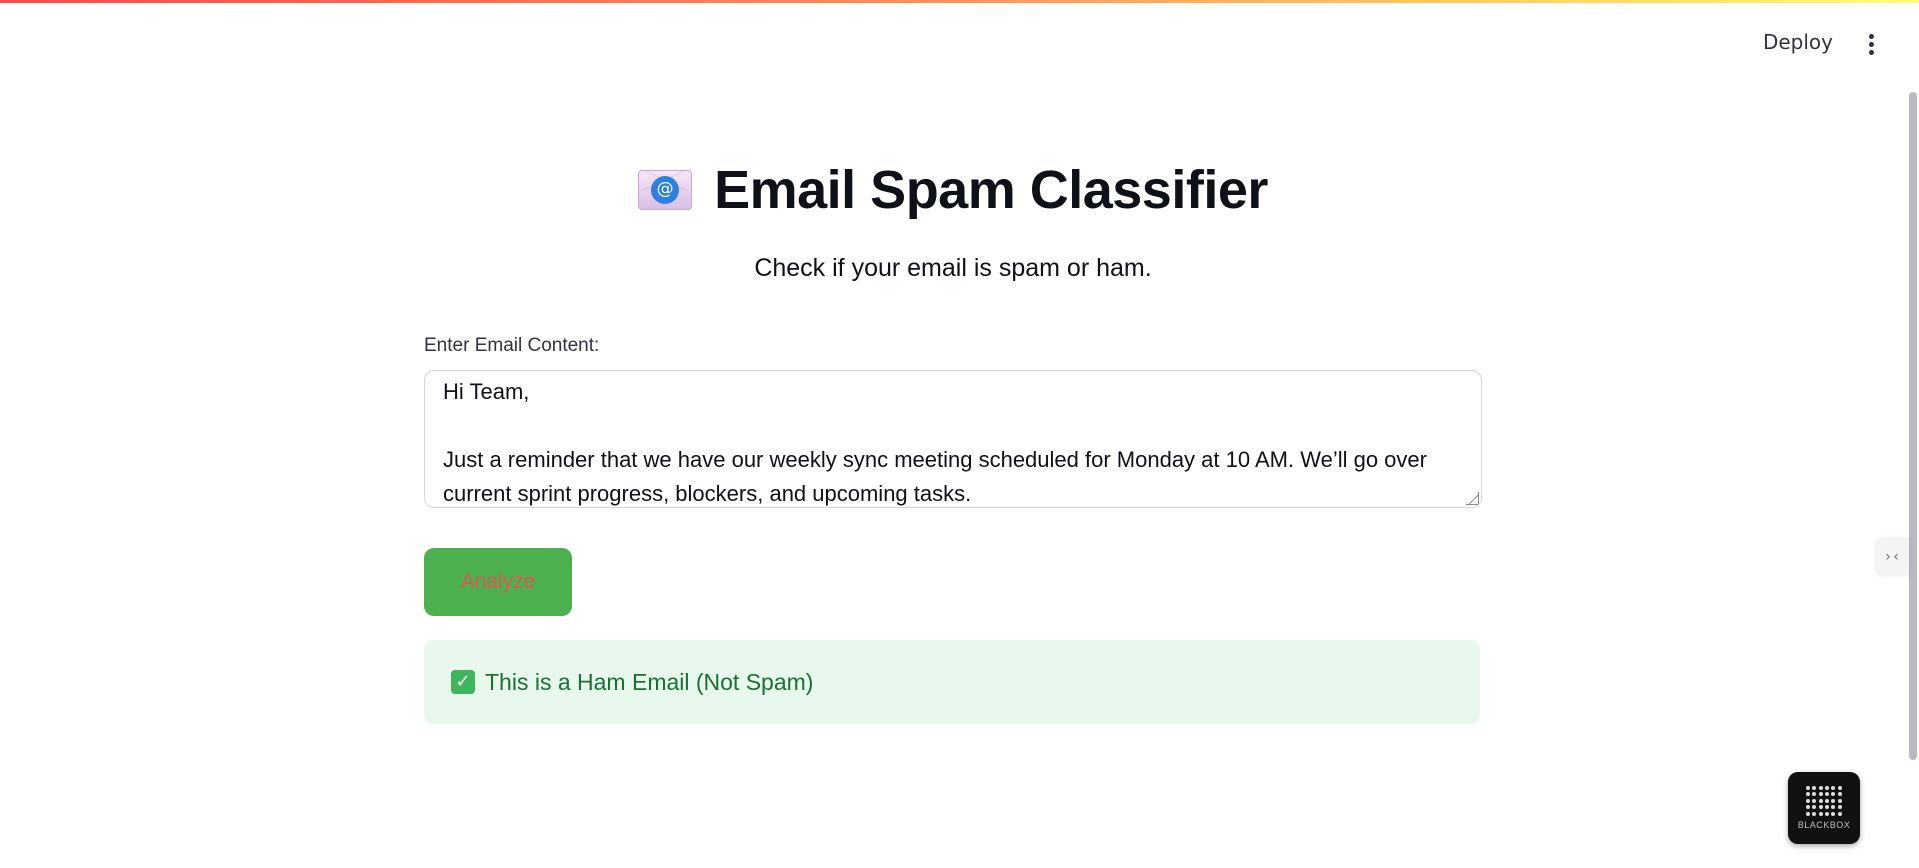 This screenshot has width=1919, height=868. Describe the element at coordinates (953, 268) in the screenshot. I see `page-subtitle: Check if your email is spam or ham.` at that location.